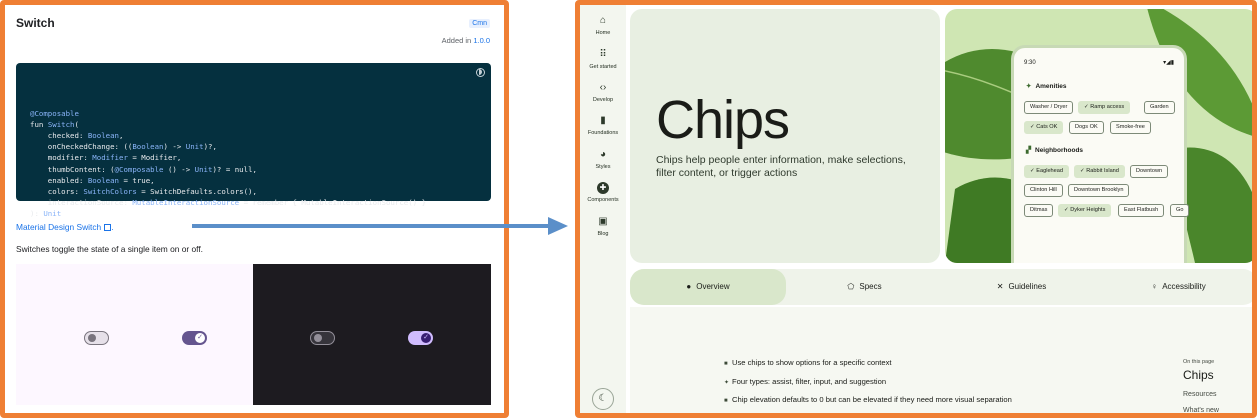  Describe the element at coordinates (76, 124) in the screenshot. I see `code-text: (` at that location.